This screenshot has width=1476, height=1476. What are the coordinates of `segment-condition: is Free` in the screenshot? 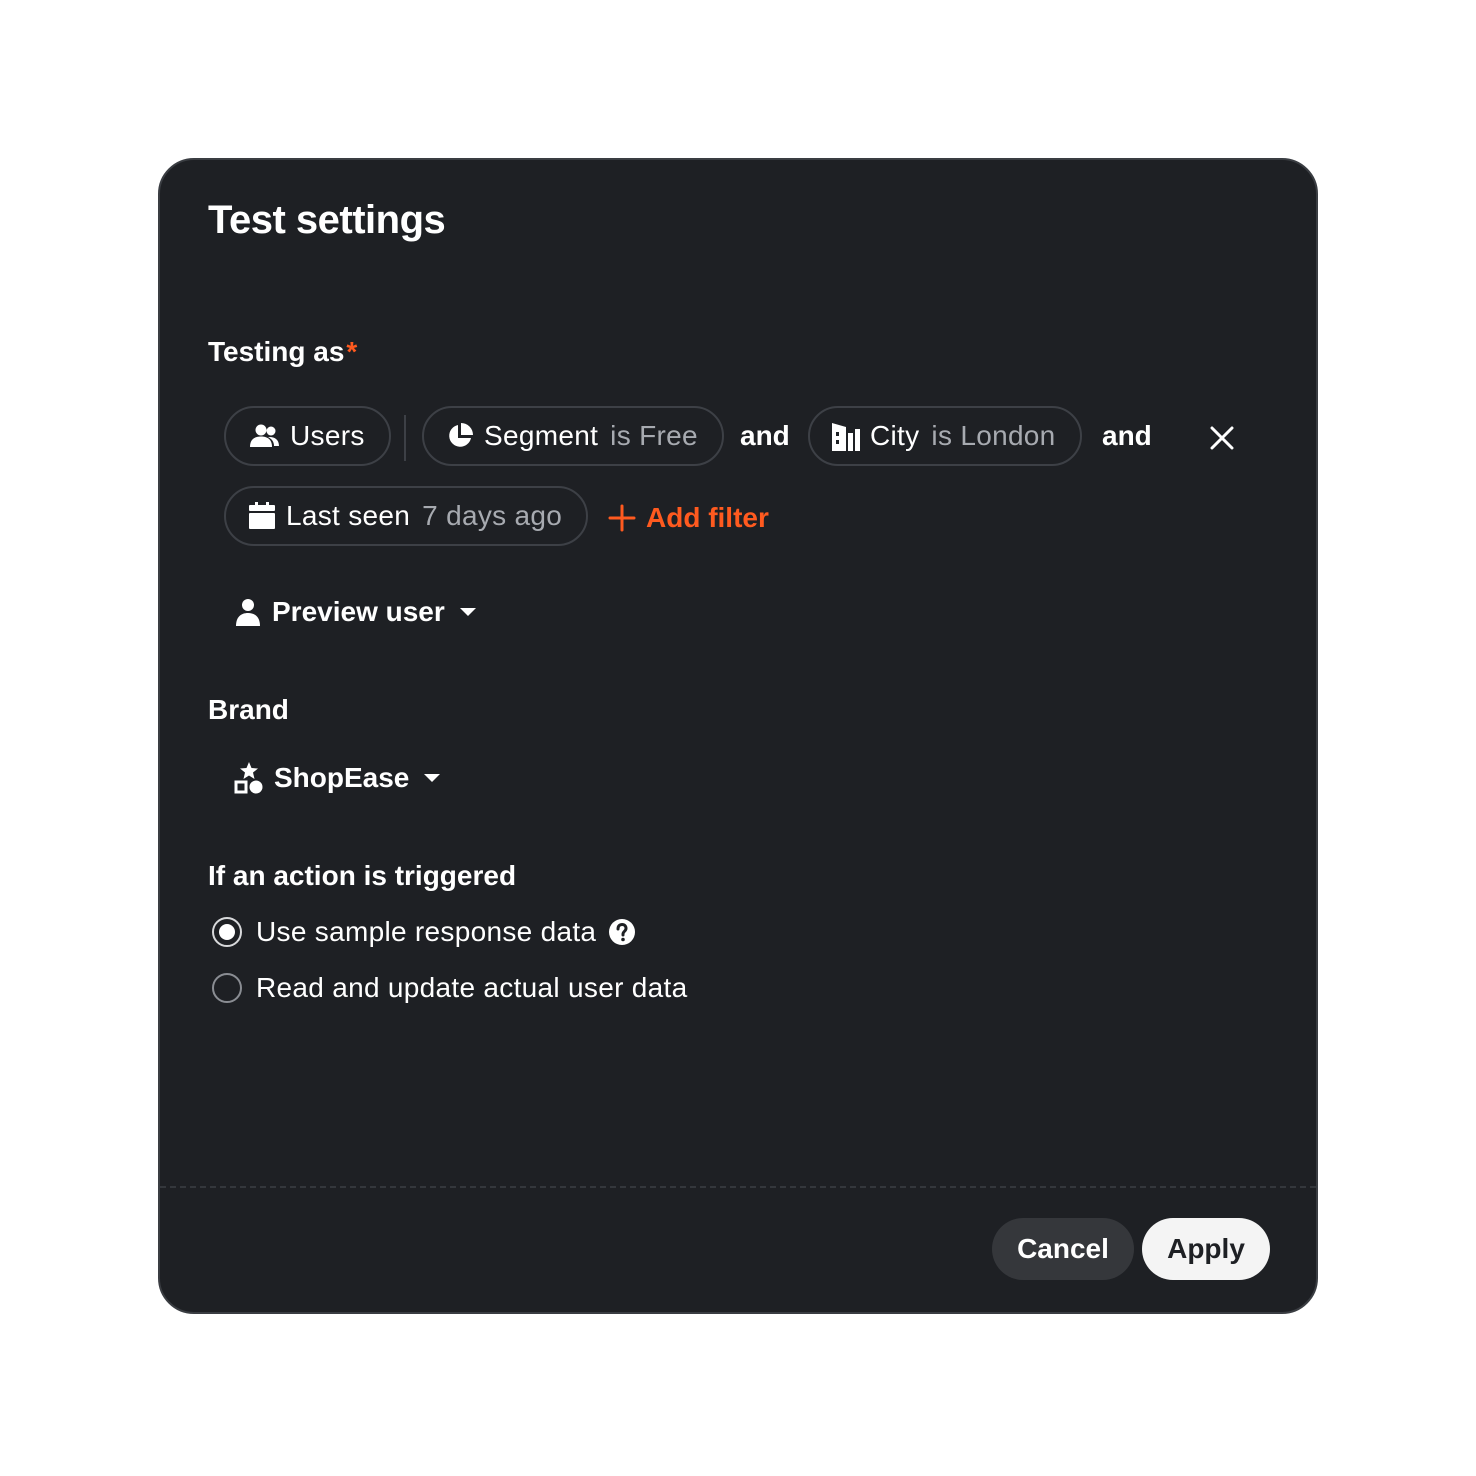 It's located at (654, 435).